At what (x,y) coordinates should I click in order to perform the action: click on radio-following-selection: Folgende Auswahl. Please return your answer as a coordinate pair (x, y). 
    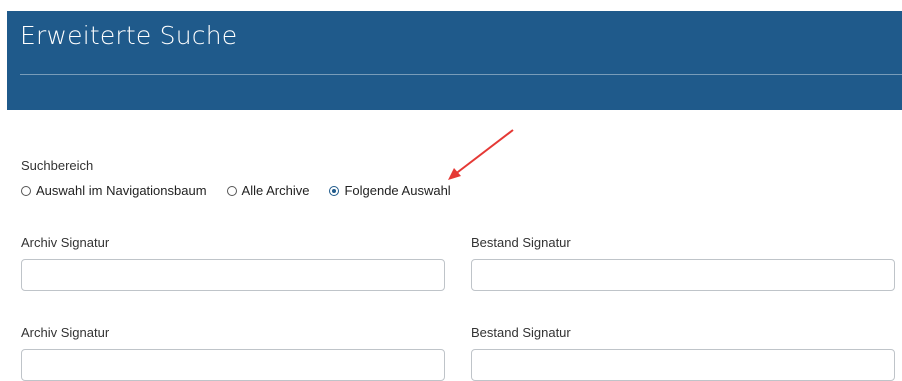
    Looking at the image, I should click on (390, 190).